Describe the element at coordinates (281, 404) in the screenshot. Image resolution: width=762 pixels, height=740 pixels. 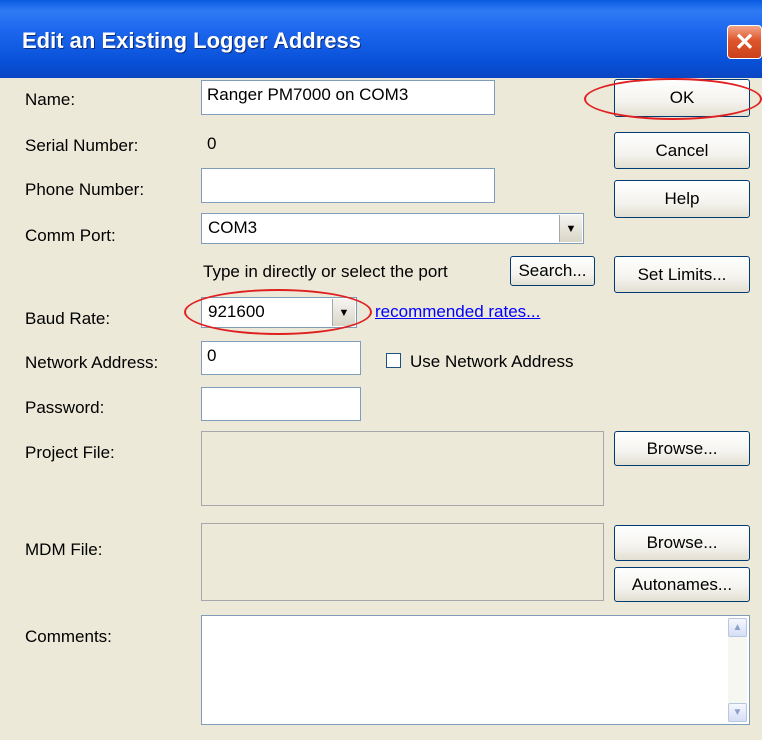
I see `password-input` at that location.